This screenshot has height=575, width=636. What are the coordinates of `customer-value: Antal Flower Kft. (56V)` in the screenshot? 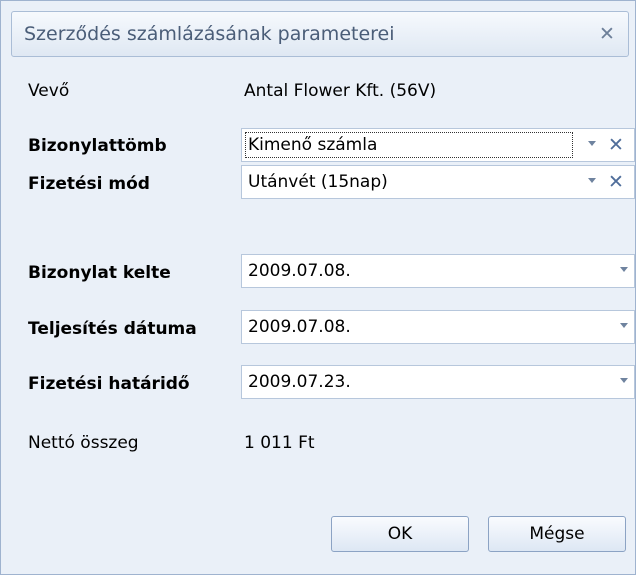 It's located at (340, 91).